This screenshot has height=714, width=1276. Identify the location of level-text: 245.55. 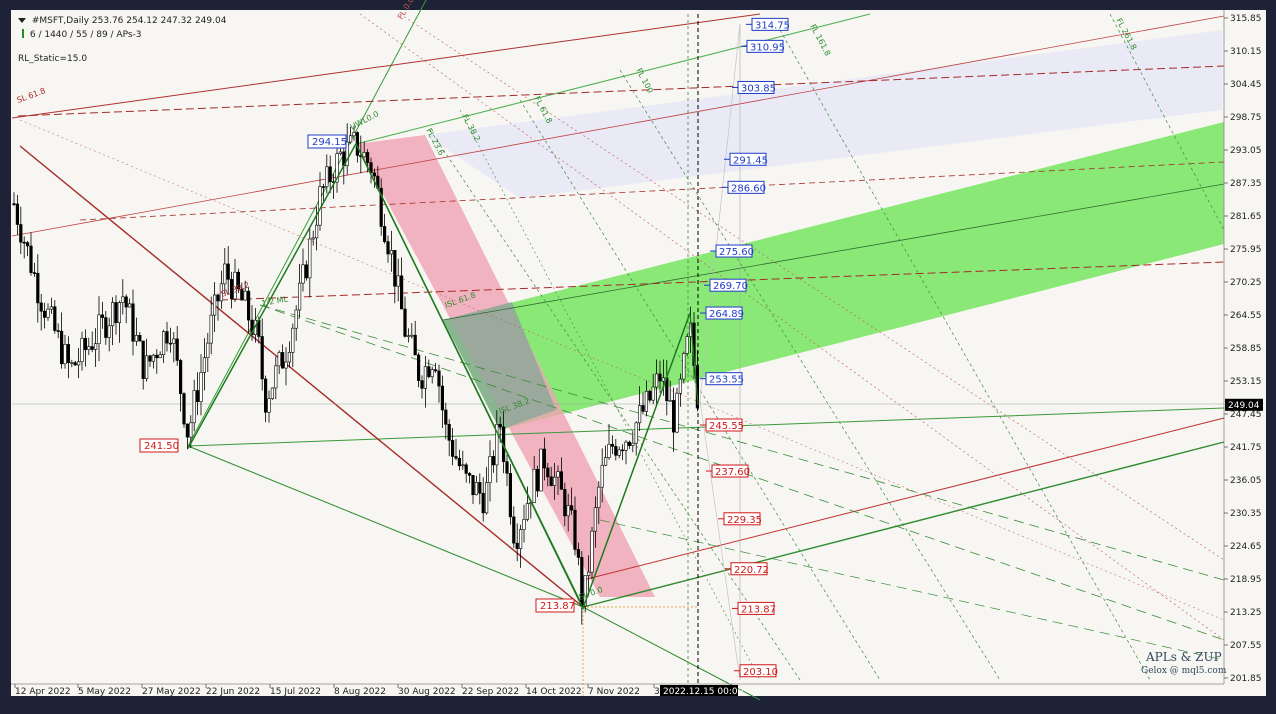
(726, 426).